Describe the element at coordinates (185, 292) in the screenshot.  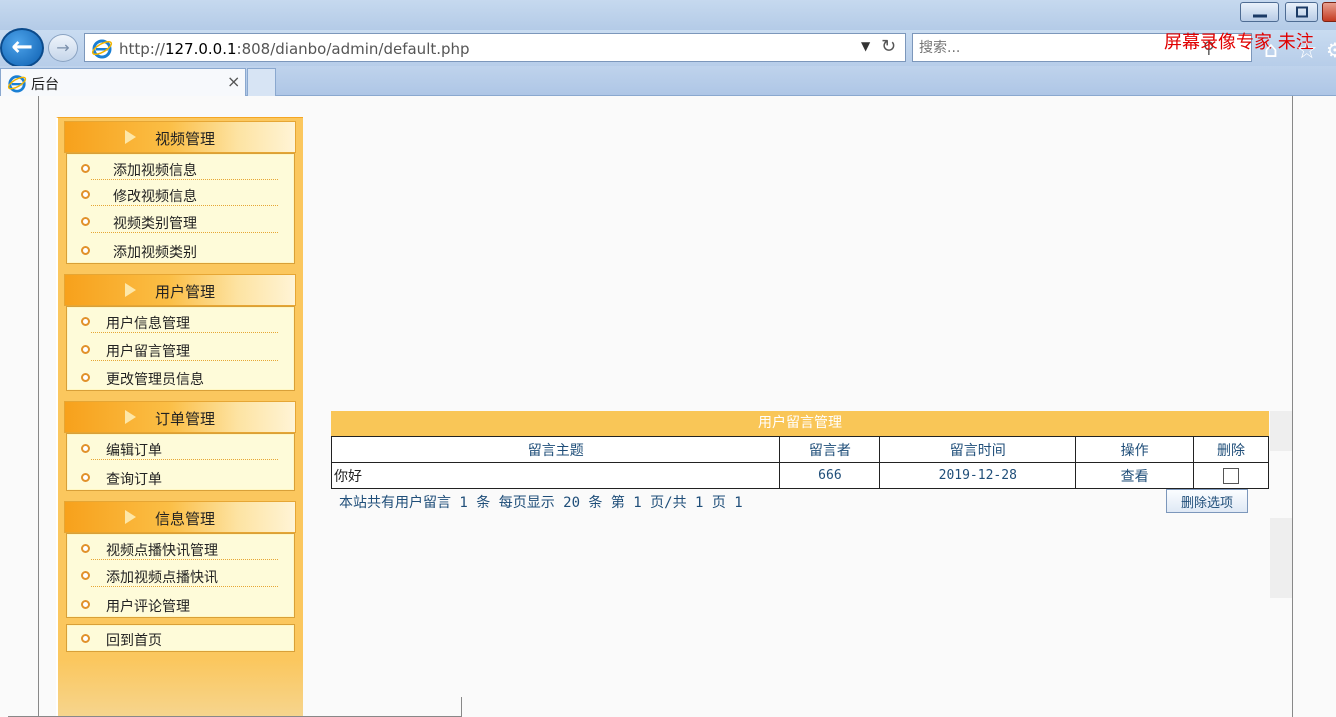
I see `section-title: 用户管理` at that location.